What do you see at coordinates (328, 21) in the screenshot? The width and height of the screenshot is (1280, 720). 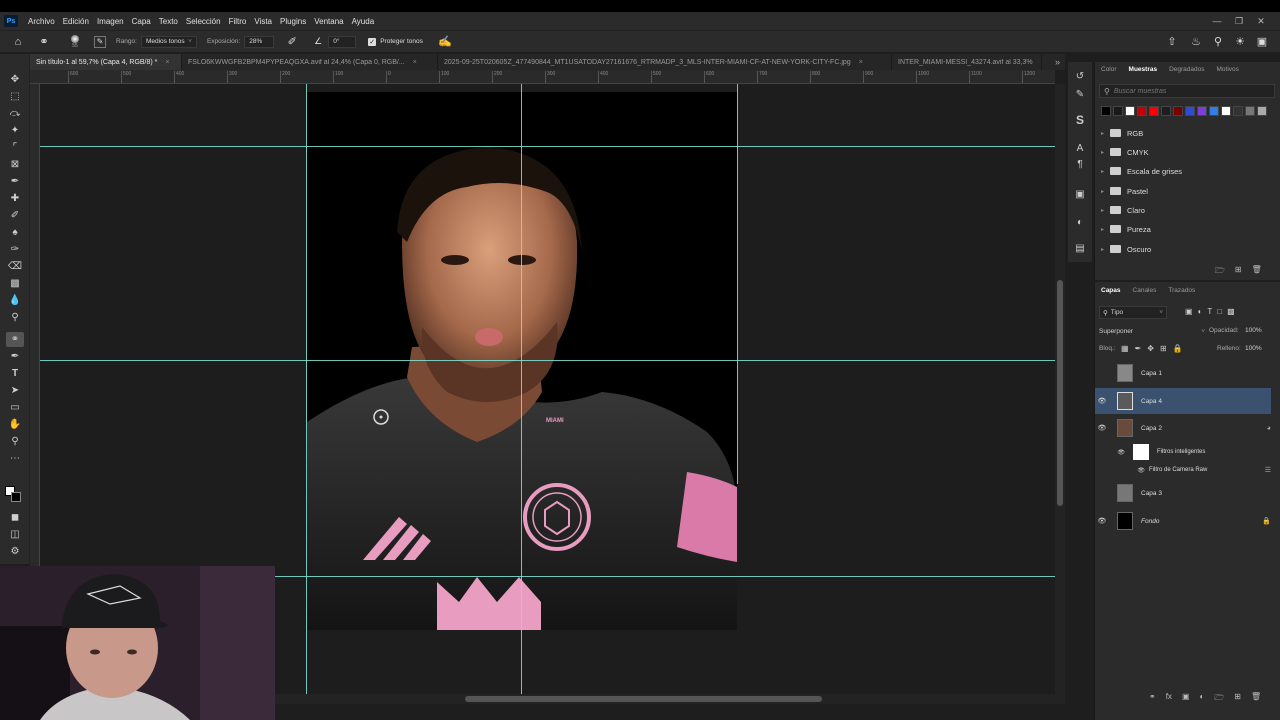 I see `menu-ventana: Ventana` at bounding box center [328, 21].